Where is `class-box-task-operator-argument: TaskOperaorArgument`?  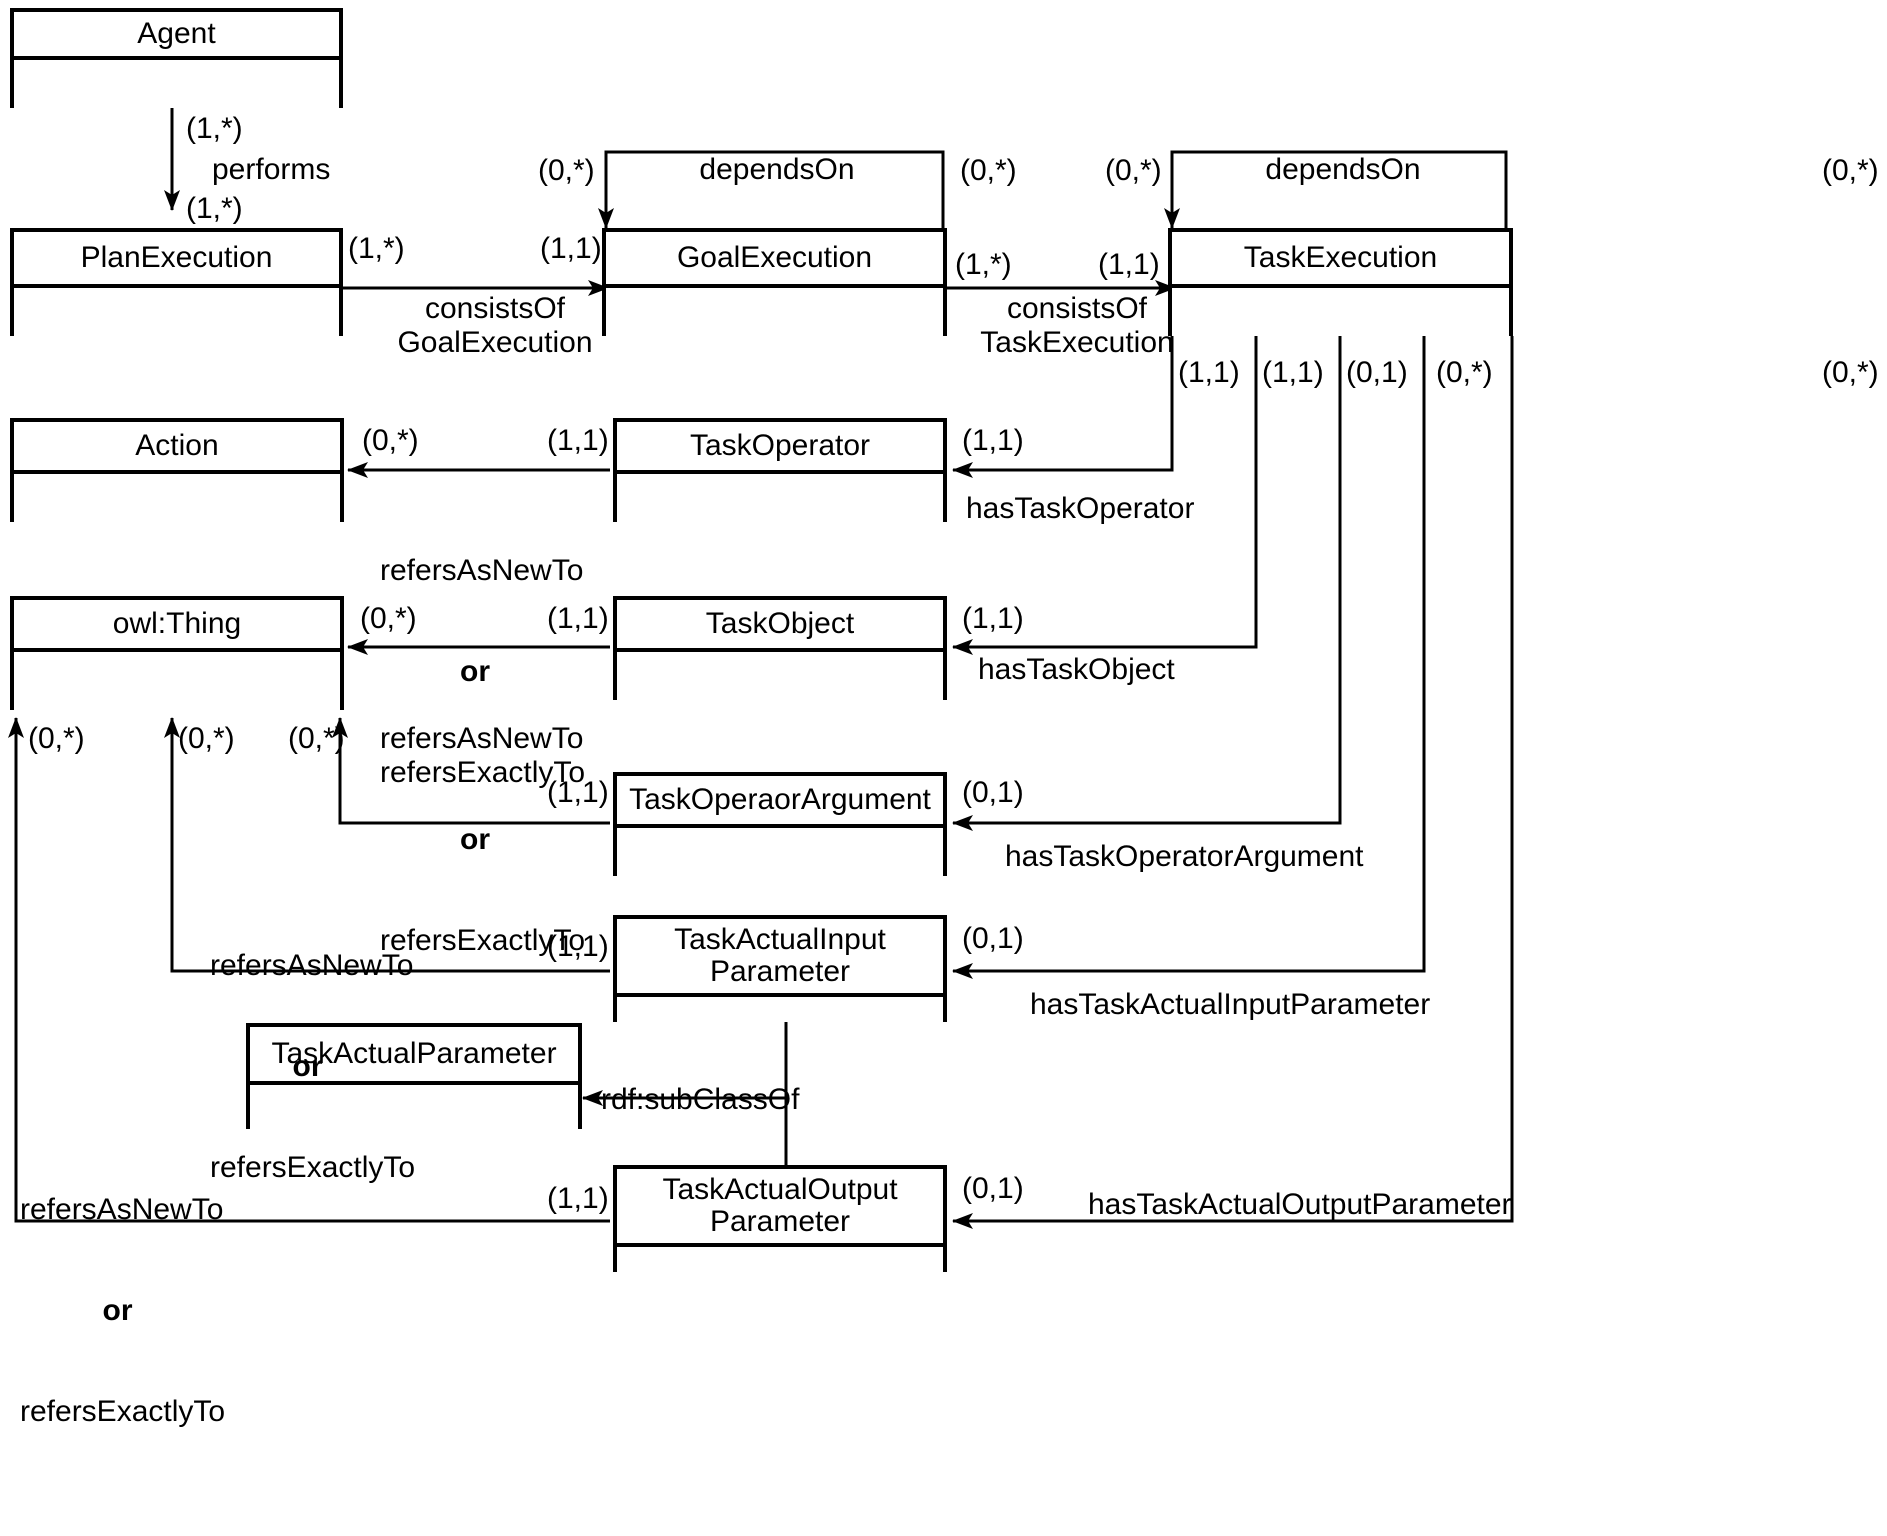 class-box-task-operator-argument: TaskOperaorArgument is located at coordinates (780, 824).